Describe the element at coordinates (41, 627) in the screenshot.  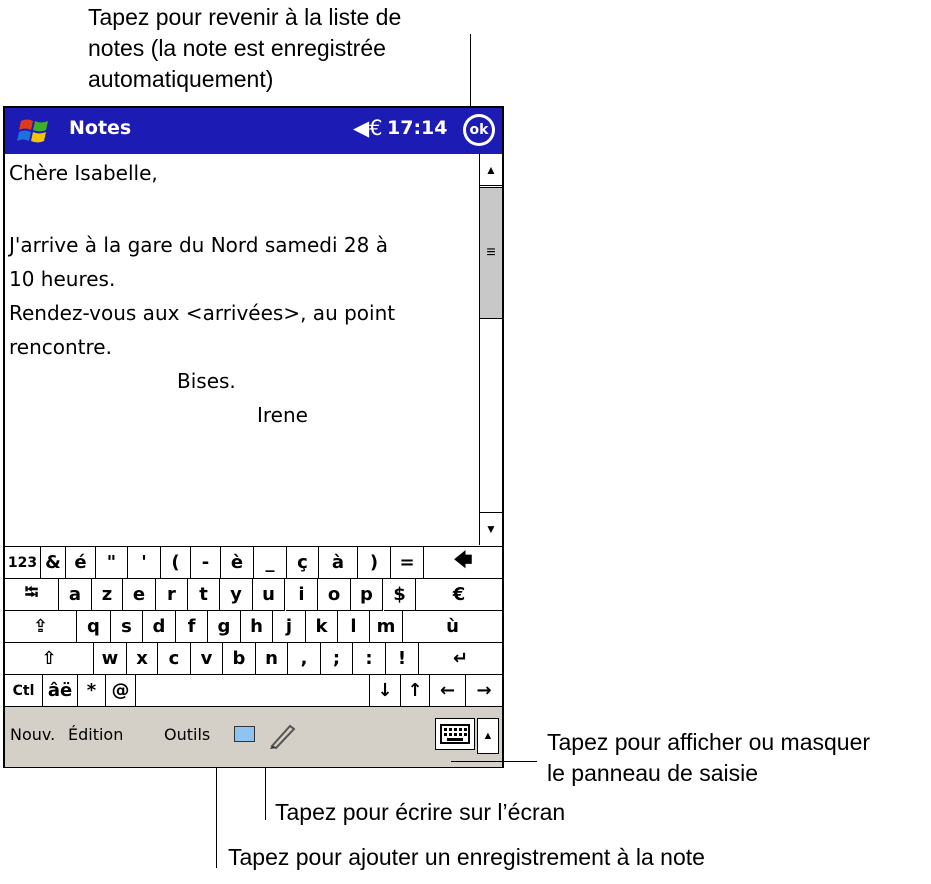
I see `key: ⇪` at that location.